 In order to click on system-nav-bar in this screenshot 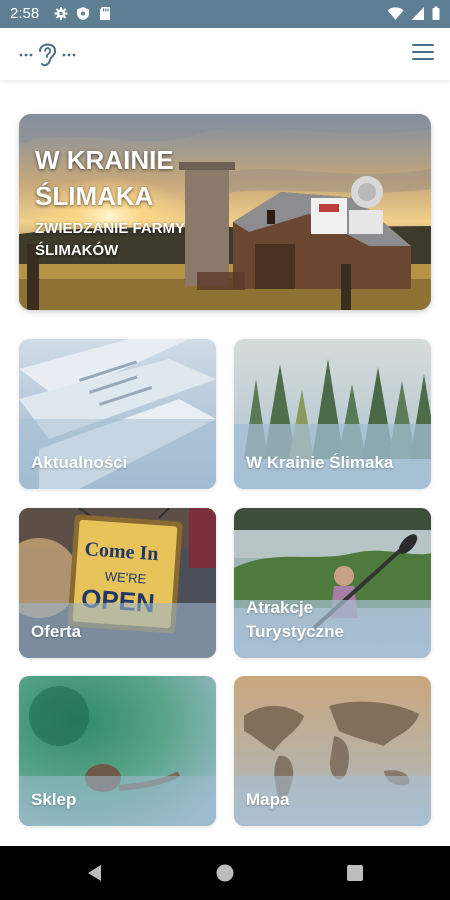, I will do `click(225, 873)`.